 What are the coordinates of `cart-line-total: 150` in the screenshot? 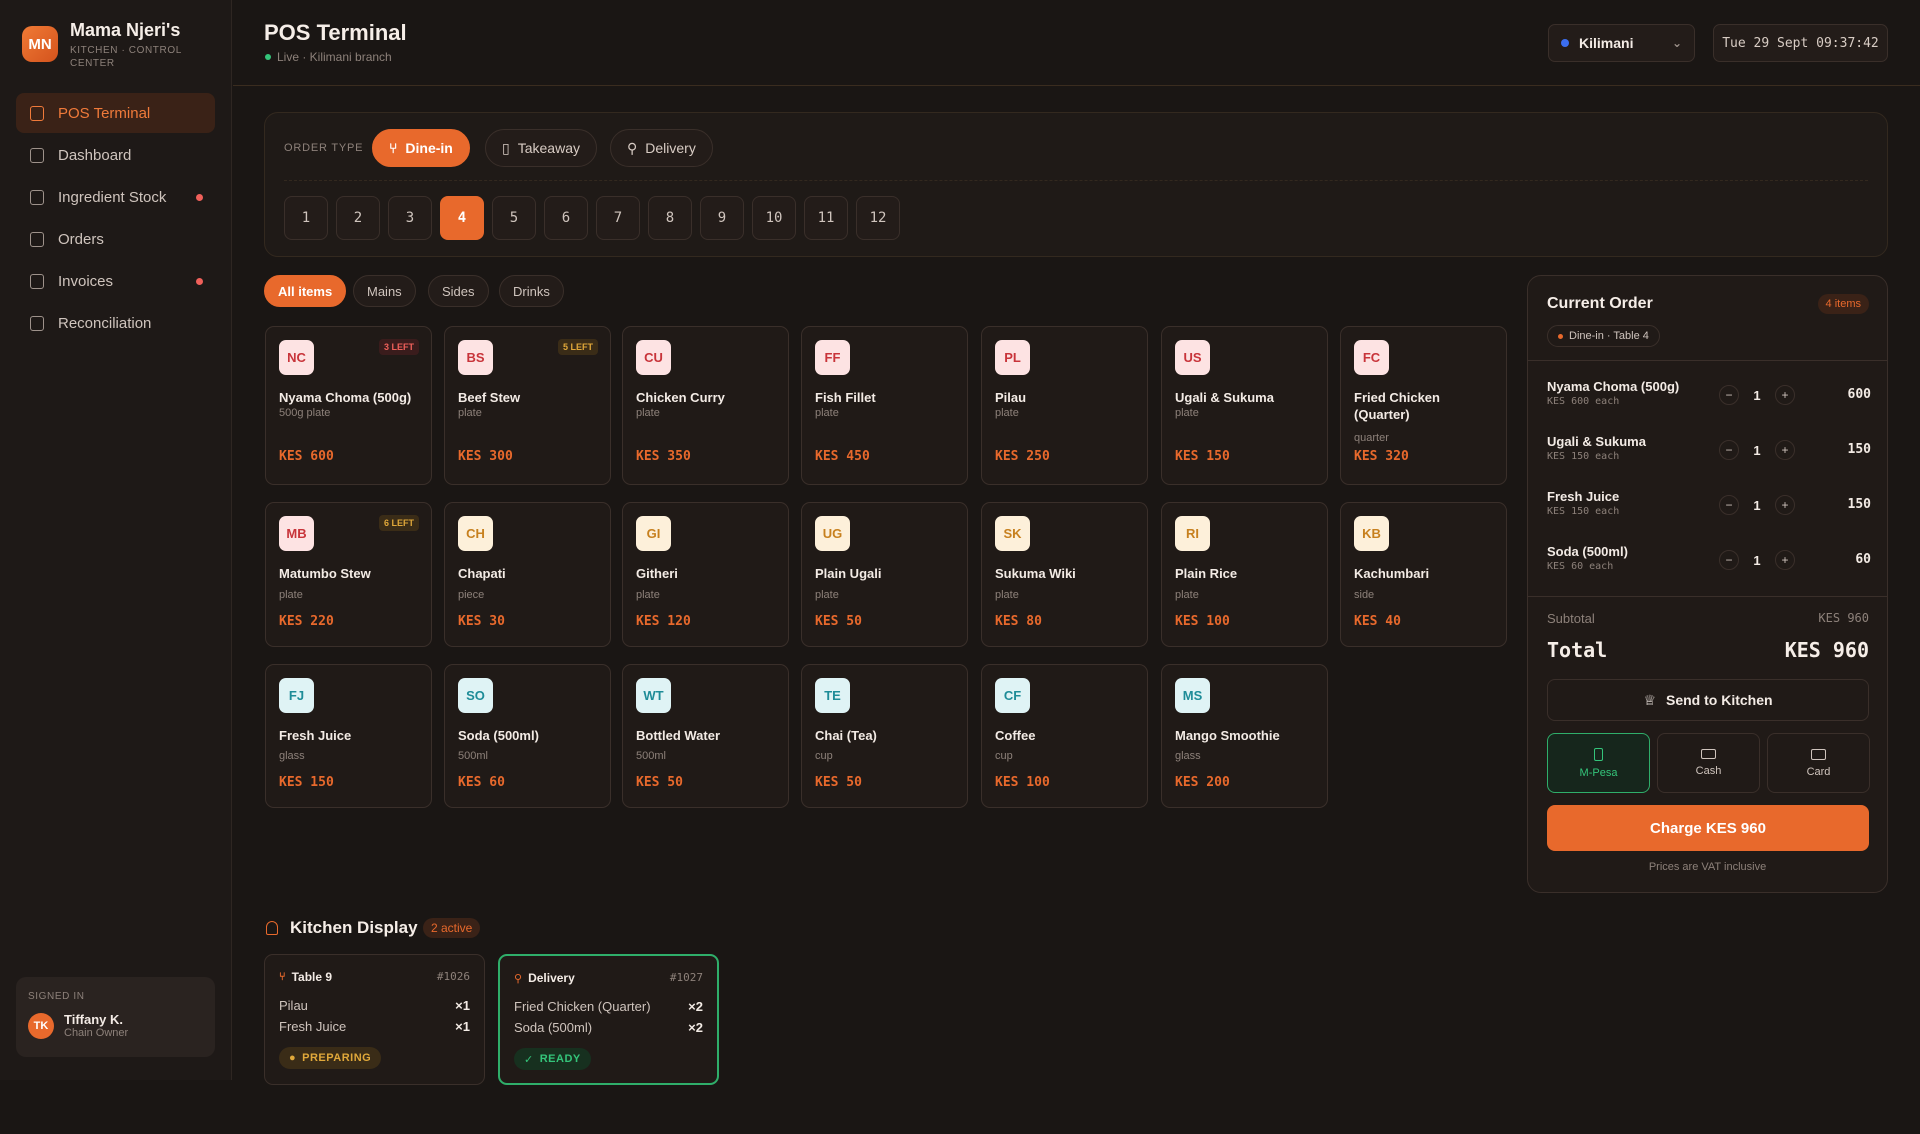 It's located at (1859, 449).